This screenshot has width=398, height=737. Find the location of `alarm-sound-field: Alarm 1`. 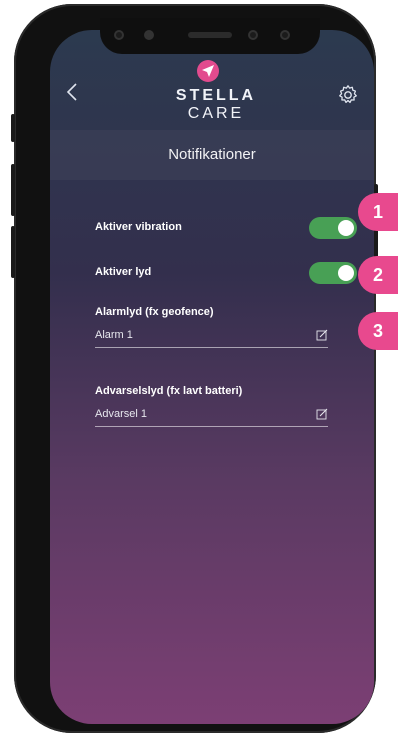

alarm-sound-field: Alarm 1 is located at coordinates (211, 337).